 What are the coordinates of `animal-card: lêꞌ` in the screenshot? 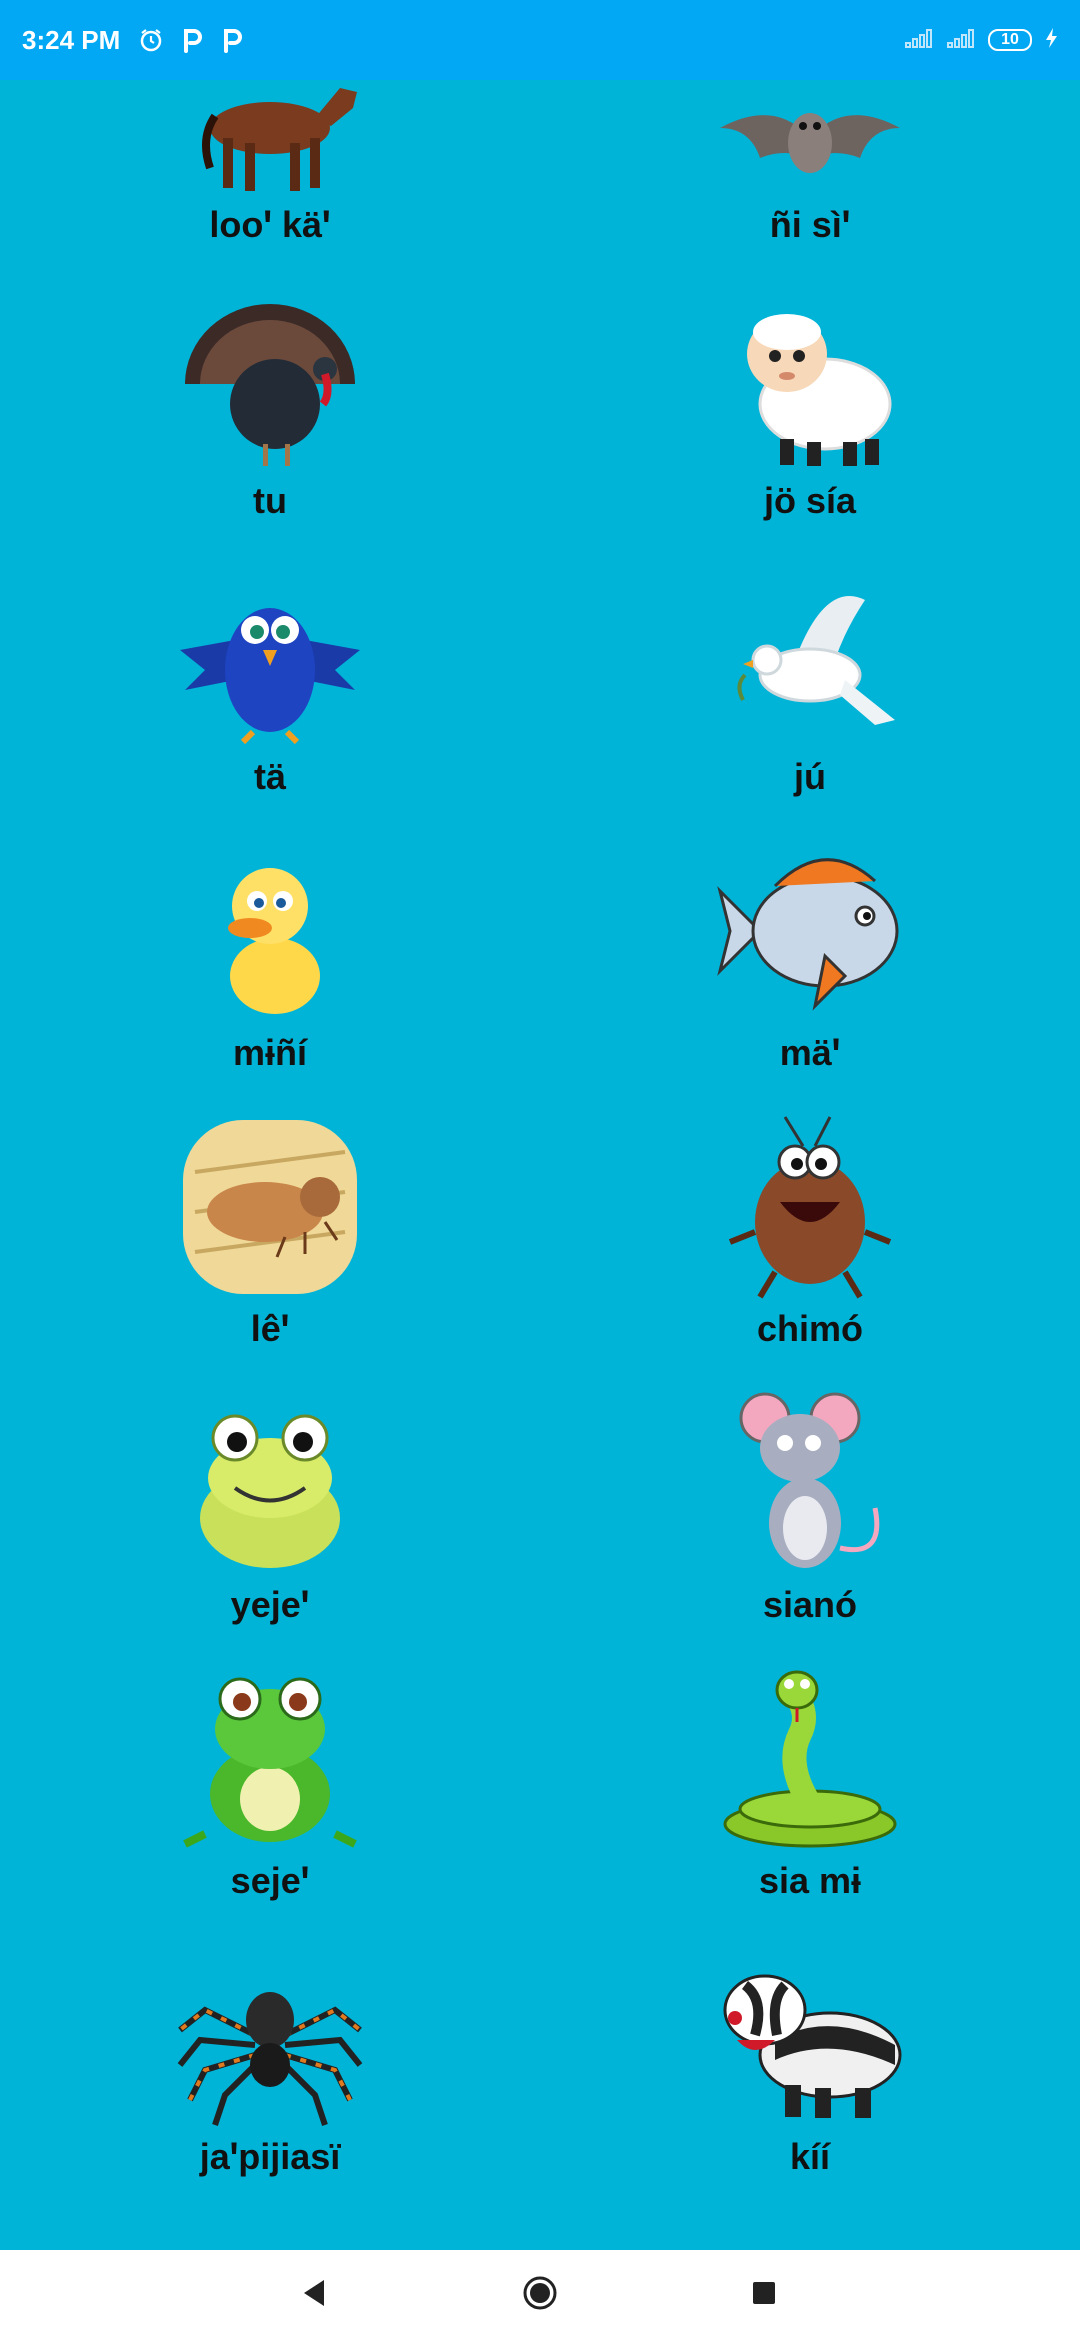 It's located at (270, 1242).